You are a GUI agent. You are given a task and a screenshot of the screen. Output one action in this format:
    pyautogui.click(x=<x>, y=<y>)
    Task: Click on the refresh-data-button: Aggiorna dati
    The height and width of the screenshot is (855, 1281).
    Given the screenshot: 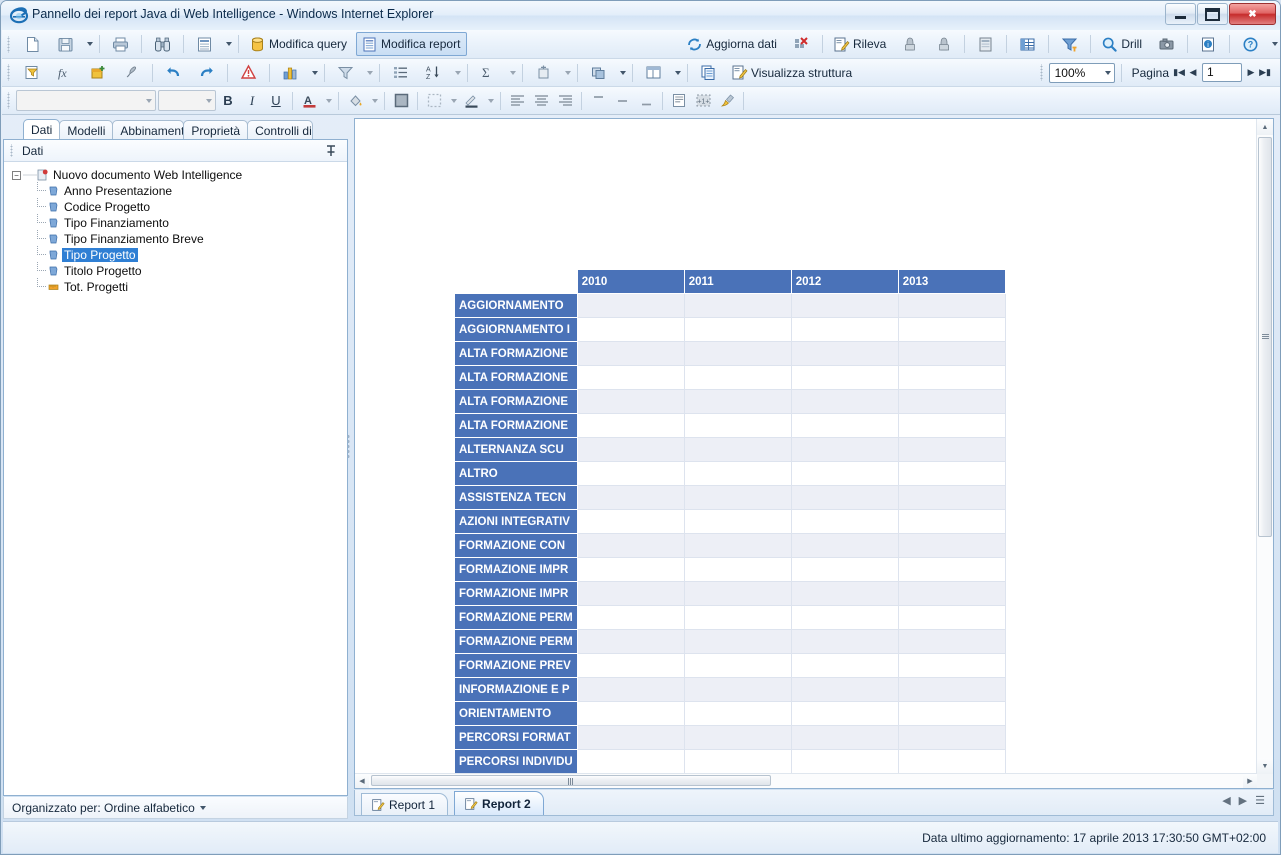 What is the action you would take?
    pyautogui.click(x=732, y=44)
    